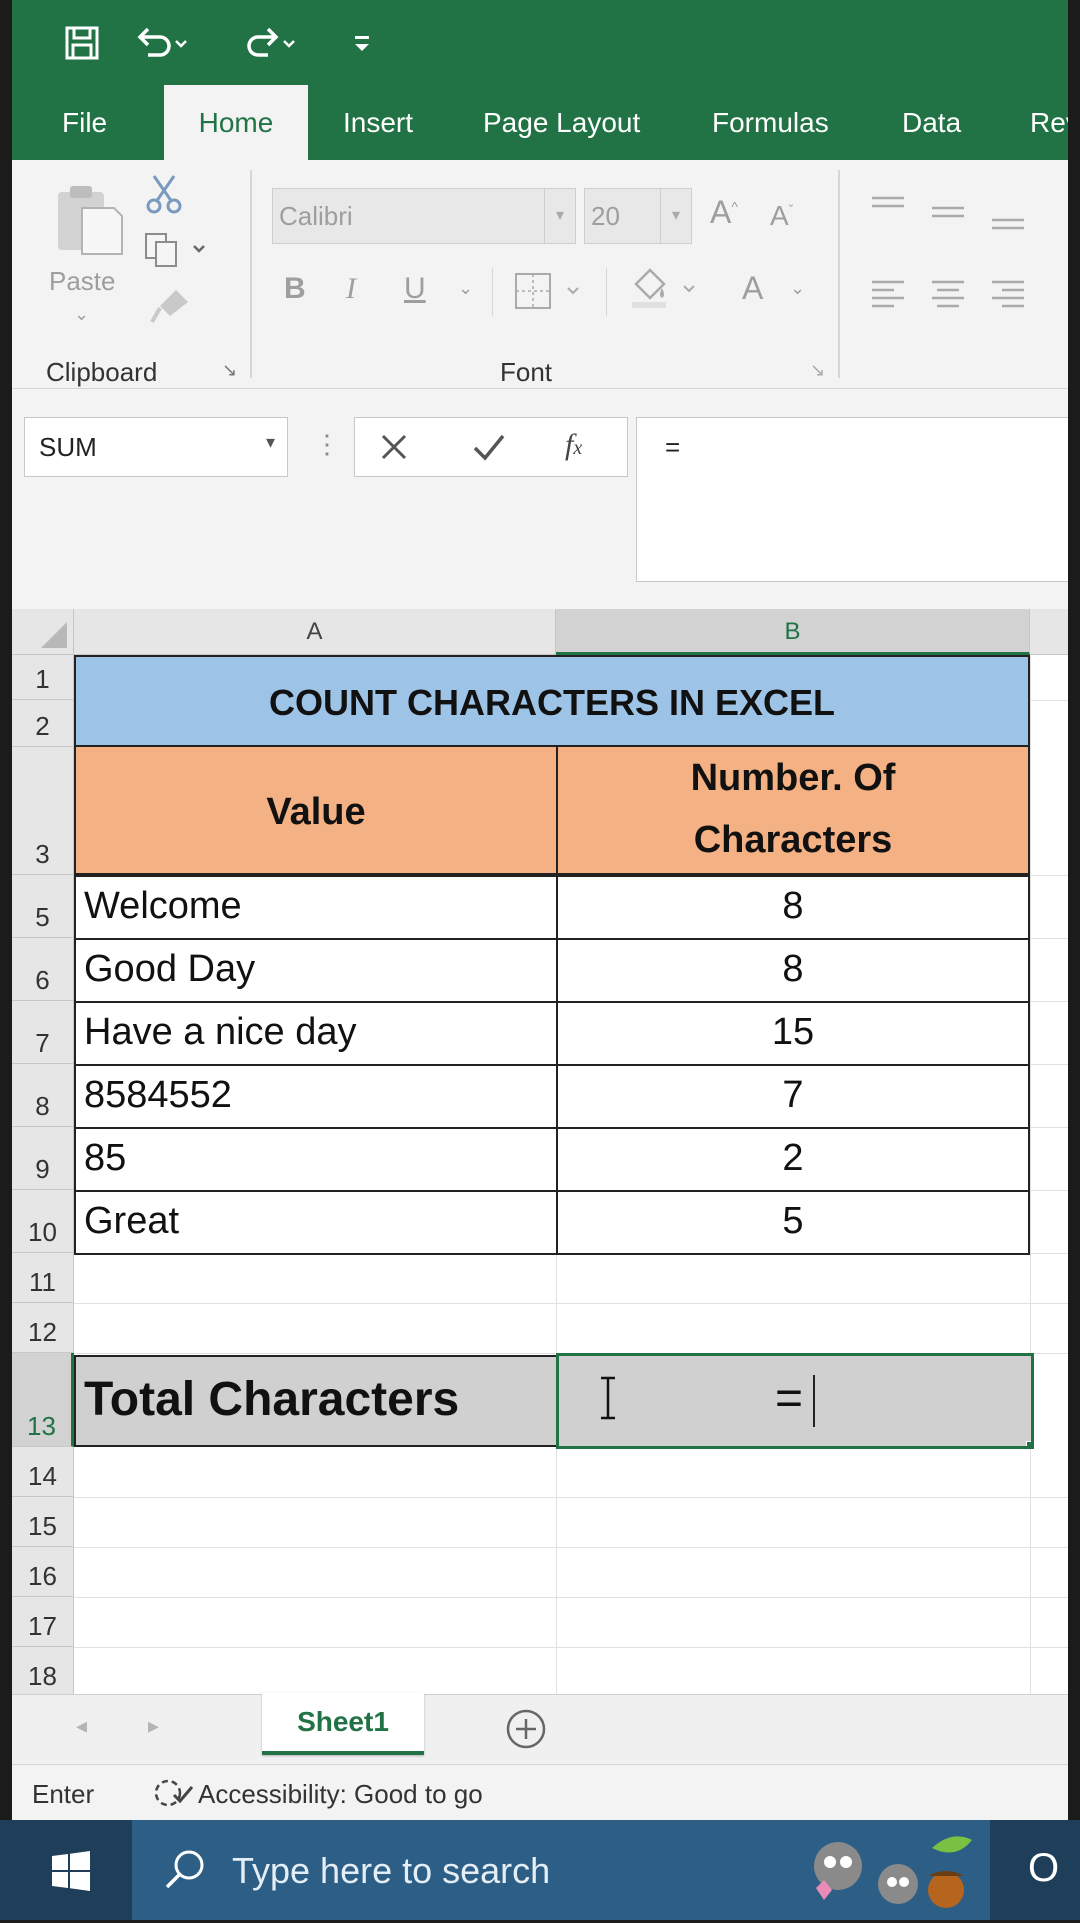 The width and height of the screenshot is (1080, 1923). Describe the element at coordinates (316, 1096) in the screenshot. I see `value-cell: 8584552` at that location.